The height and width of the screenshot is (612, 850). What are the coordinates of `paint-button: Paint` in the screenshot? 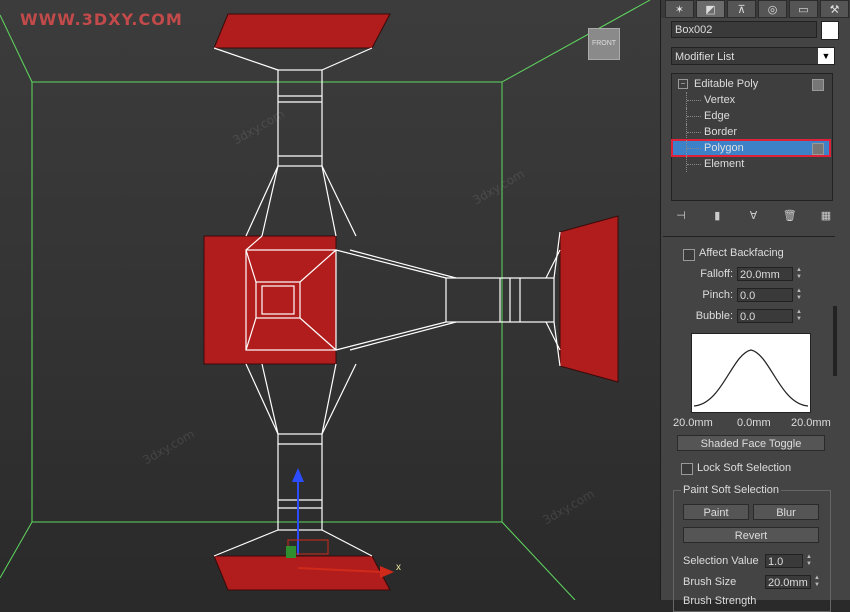 It's located at (716, 512).